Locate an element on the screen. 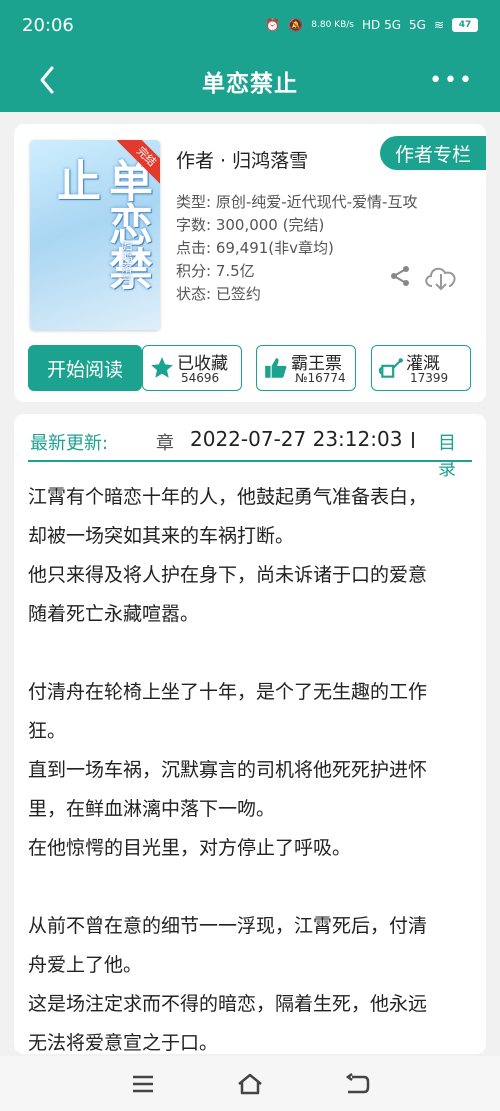 The height and width of the screenshot is (1111, 500). synopsis-line: 直到一场车祸，沉默寡言的司机将他死死护进怀 is located at coordinates (228, 770).